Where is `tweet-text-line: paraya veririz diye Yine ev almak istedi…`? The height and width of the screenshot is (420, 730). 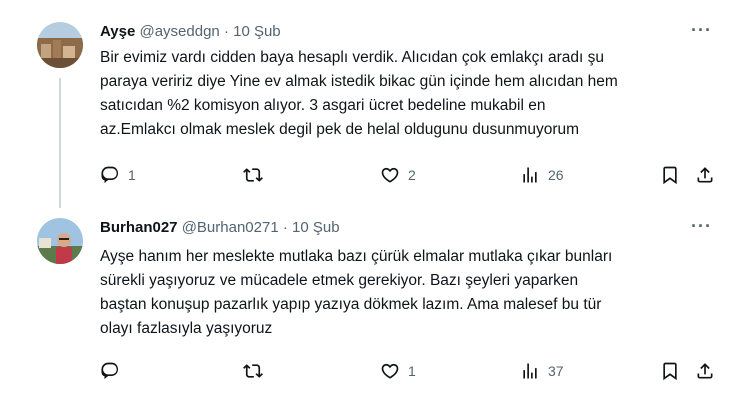
tweet-text-line: paraya veririz diye Yine ev almak istedi… is located at coordinates (359, 81).